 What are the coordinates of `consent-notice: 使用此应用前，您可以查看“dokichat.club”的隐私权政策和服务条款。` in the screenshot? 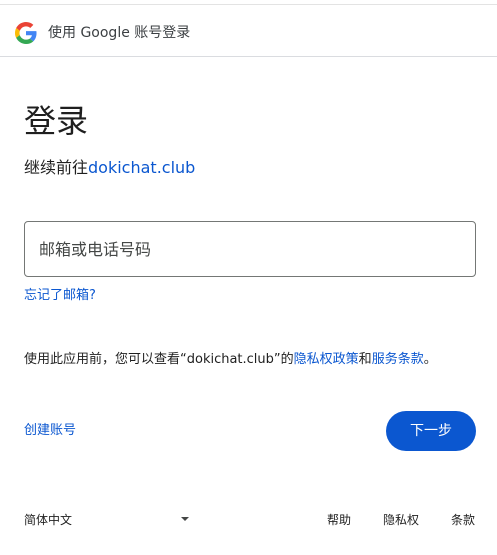 It's located at (230, 360).